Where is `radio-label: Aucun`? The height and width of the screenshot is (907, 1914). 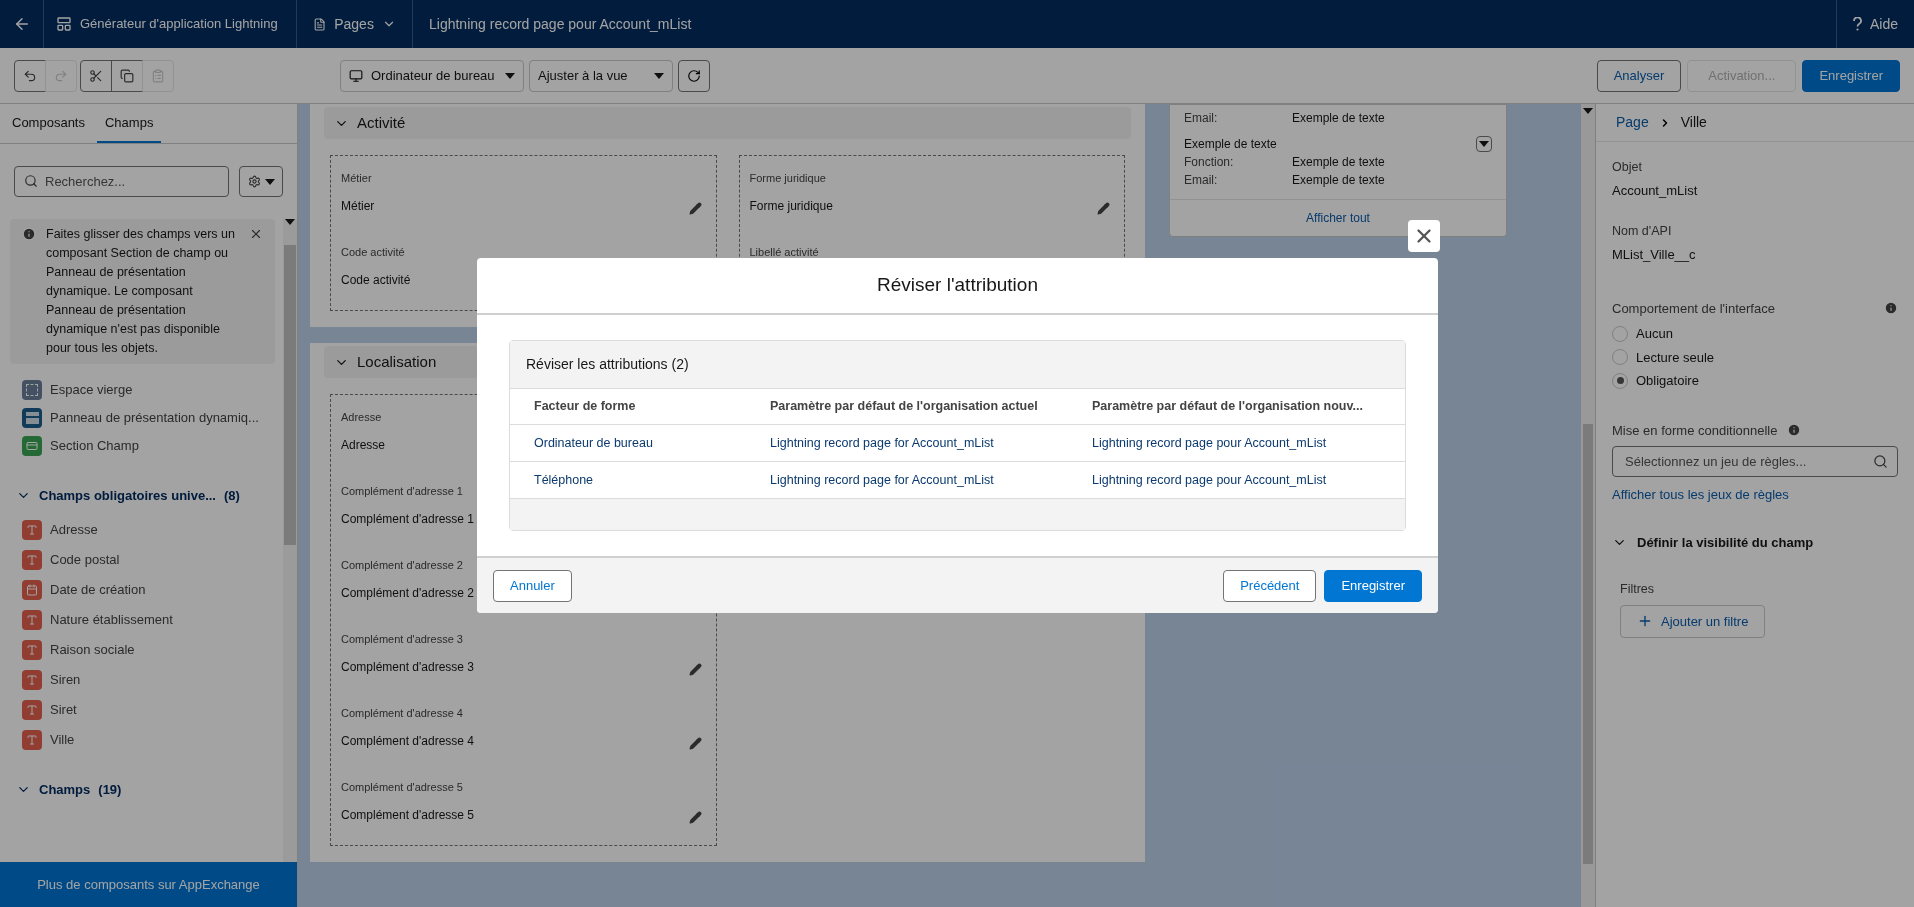
radio-label: Aucun is located at coordinates (1654, 334).